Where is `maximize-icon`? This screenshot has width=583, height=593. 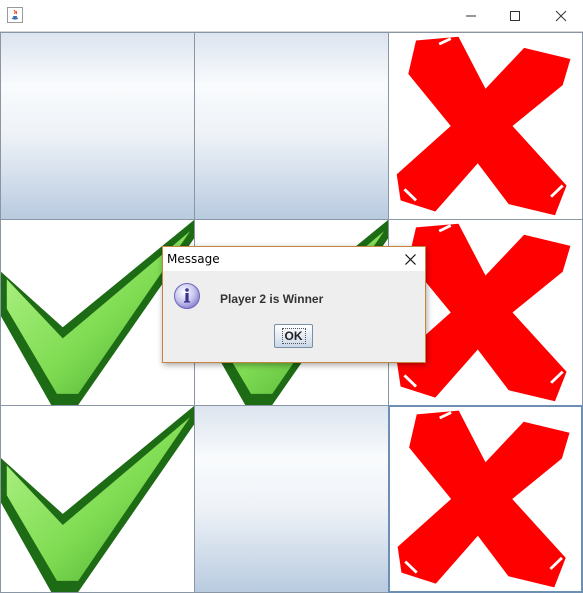 maximize-icon is located at coordinates (515, 15).